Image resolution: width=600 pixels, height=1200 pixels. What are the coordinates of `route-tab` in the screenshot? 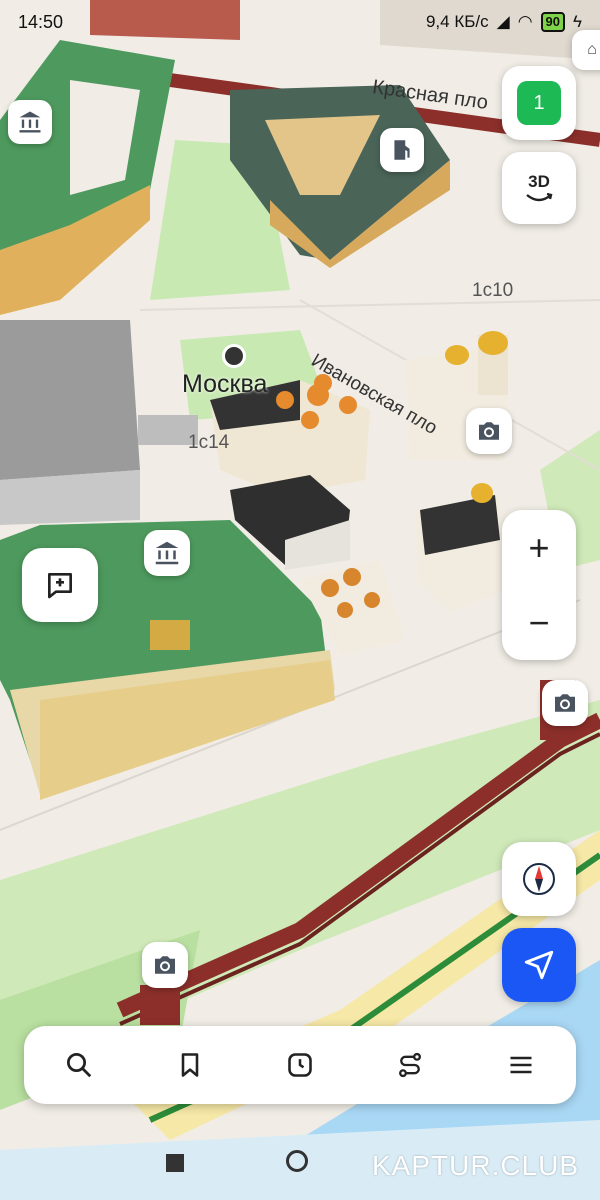 It's located at (410, 1065).